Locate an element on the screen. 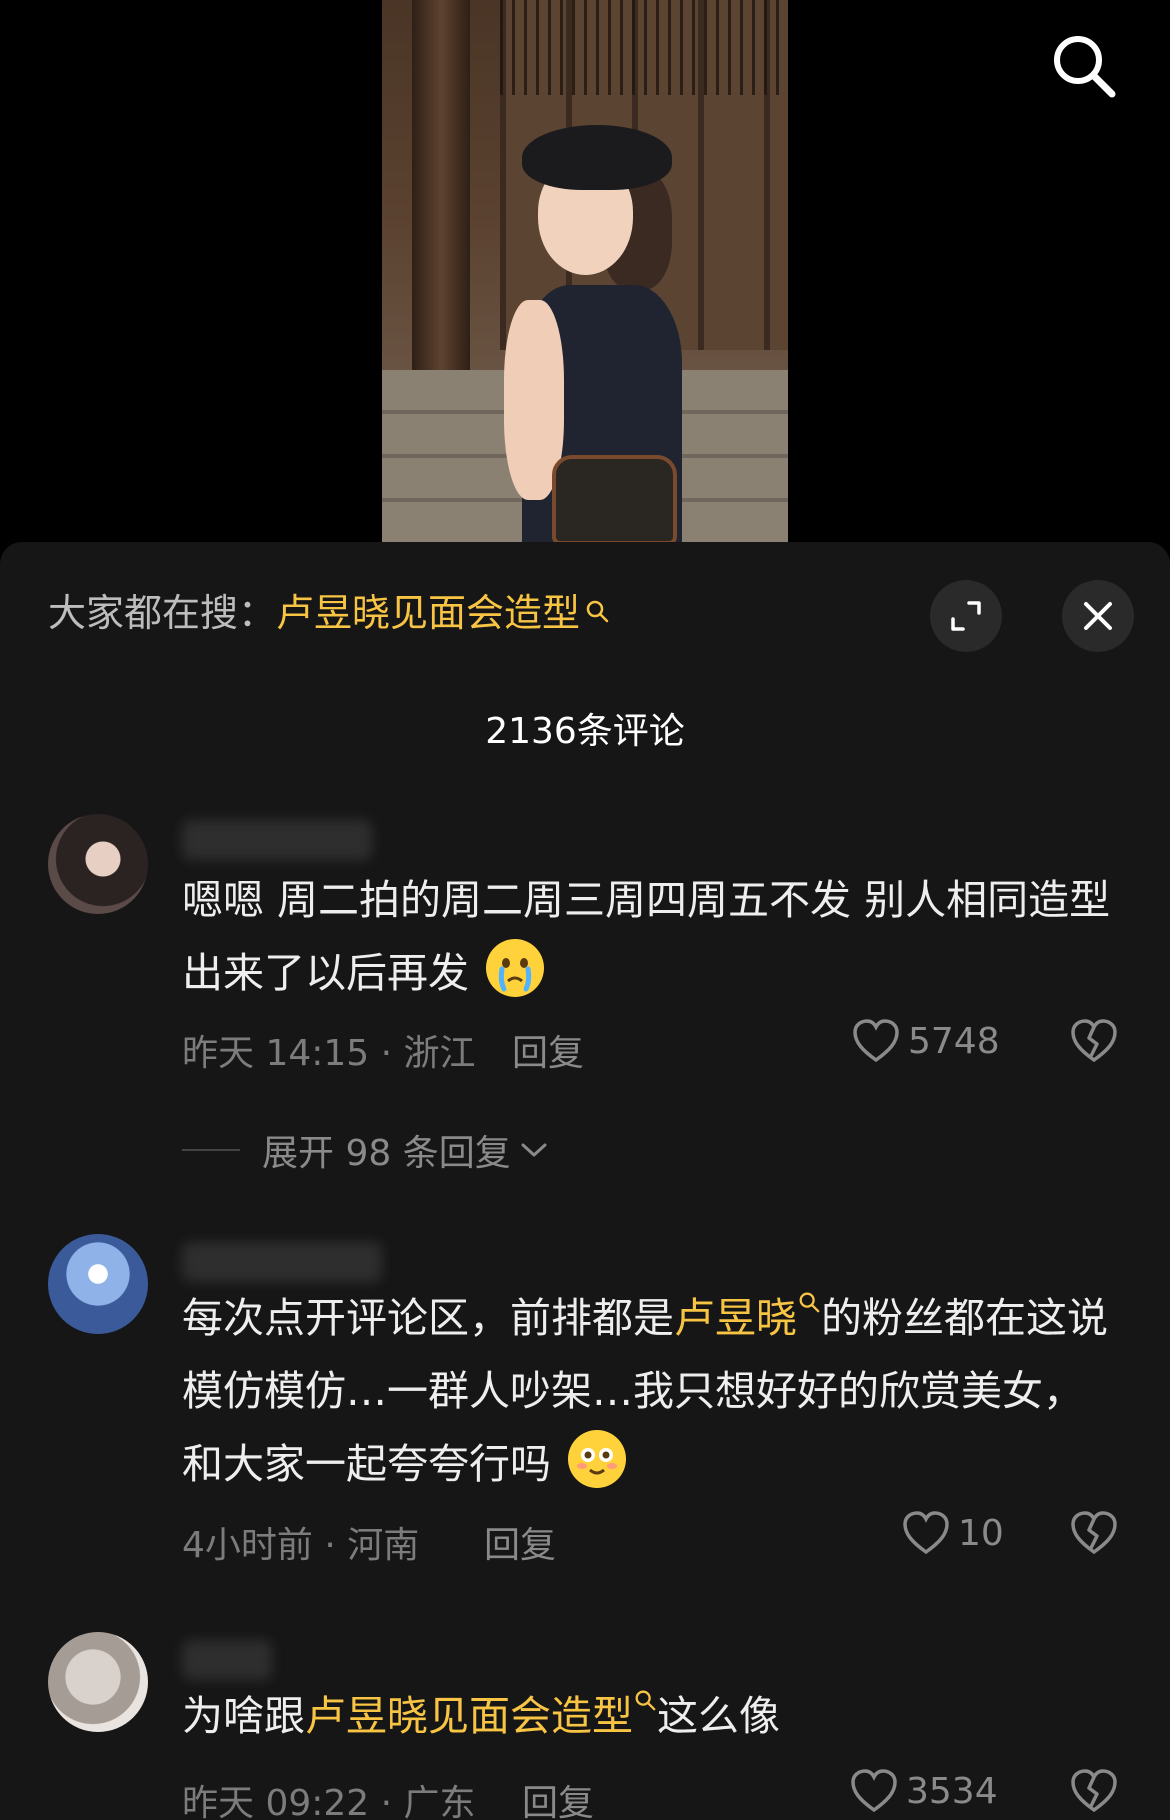 This screenshot has height=1820, width=1170. comment-time-location: 昨天 14:15 · 浙江 is located at coordinates (329, 1053).